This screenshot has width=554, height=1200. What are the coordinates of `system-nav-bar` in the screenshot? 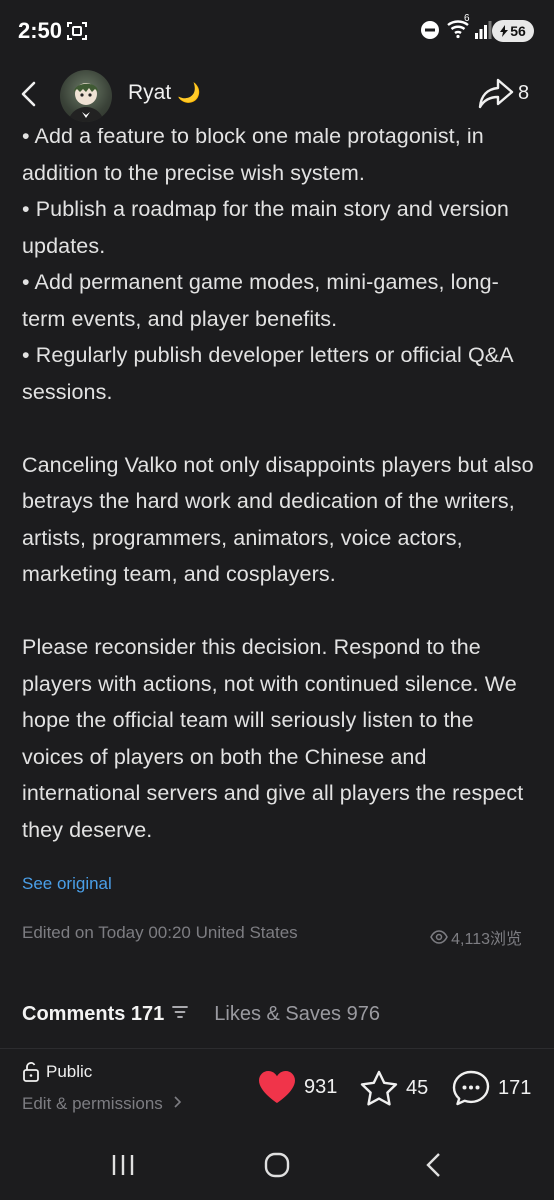 It's located at (277, 1165).